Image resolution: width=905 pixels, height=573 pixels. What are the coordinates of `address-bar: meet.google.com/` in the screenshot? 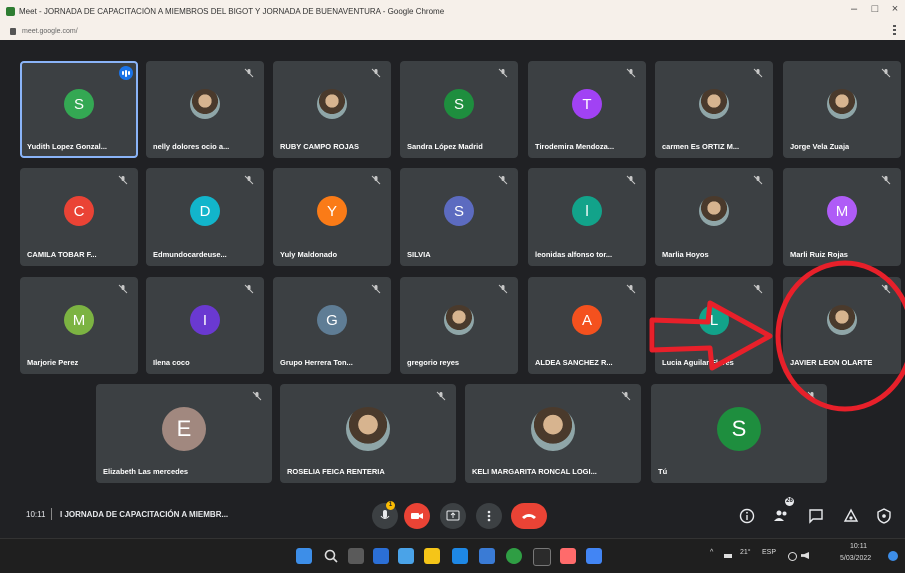 It's located at (452, 31).